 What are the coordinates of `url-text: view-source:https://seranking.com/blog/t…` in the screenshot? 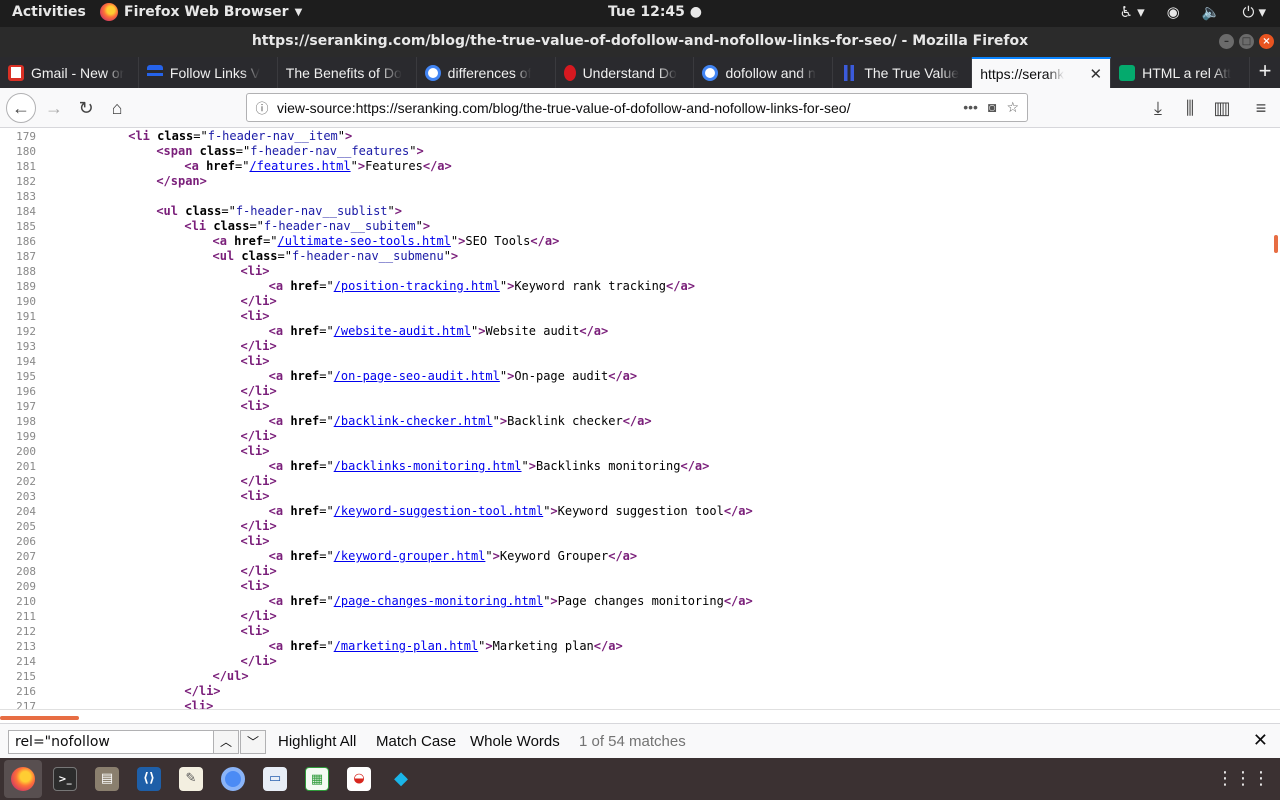 It's located at (616, 108).